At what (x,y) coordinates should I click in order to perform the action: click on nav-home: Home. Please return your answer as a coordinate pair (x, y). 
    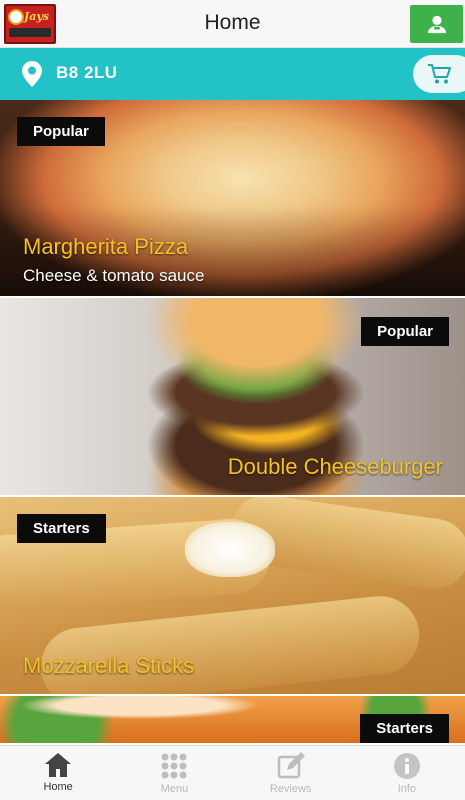
    Looking at the image, I should click on (58, 773).